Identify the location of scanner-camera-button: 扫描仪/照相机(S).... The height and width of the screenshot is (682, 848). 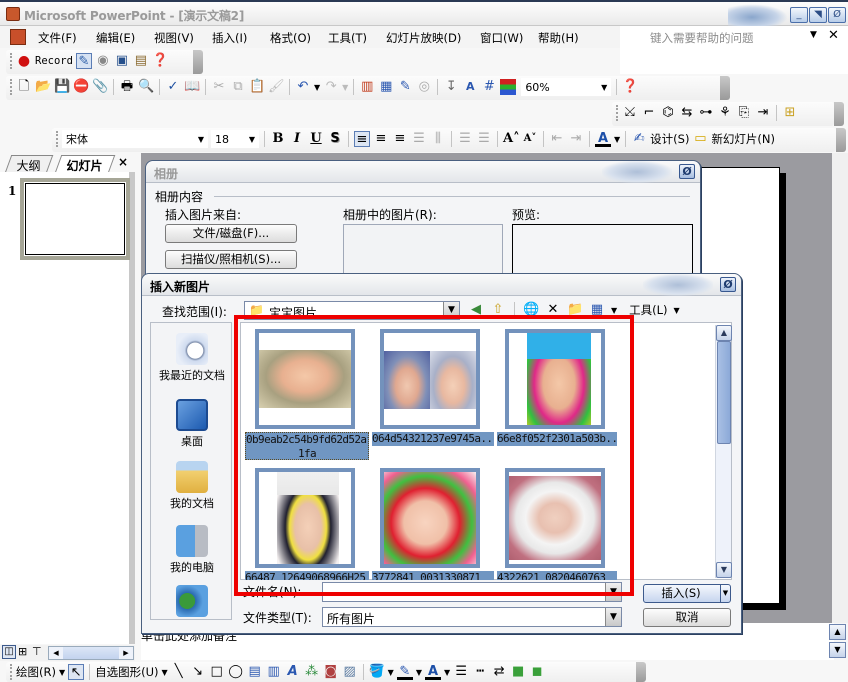
(231, 259).